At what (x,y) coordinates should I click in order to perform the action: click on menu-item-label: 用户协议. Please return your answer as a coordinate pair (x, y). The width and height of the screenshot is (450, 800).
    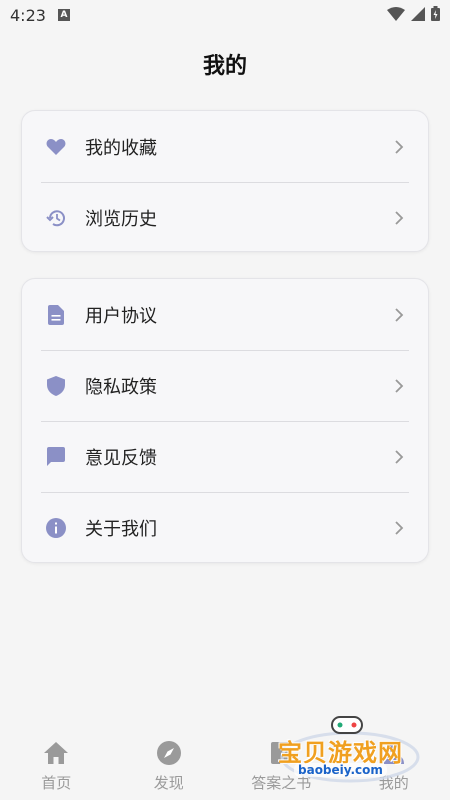
    Looking at the image, I should click on (121, 316).